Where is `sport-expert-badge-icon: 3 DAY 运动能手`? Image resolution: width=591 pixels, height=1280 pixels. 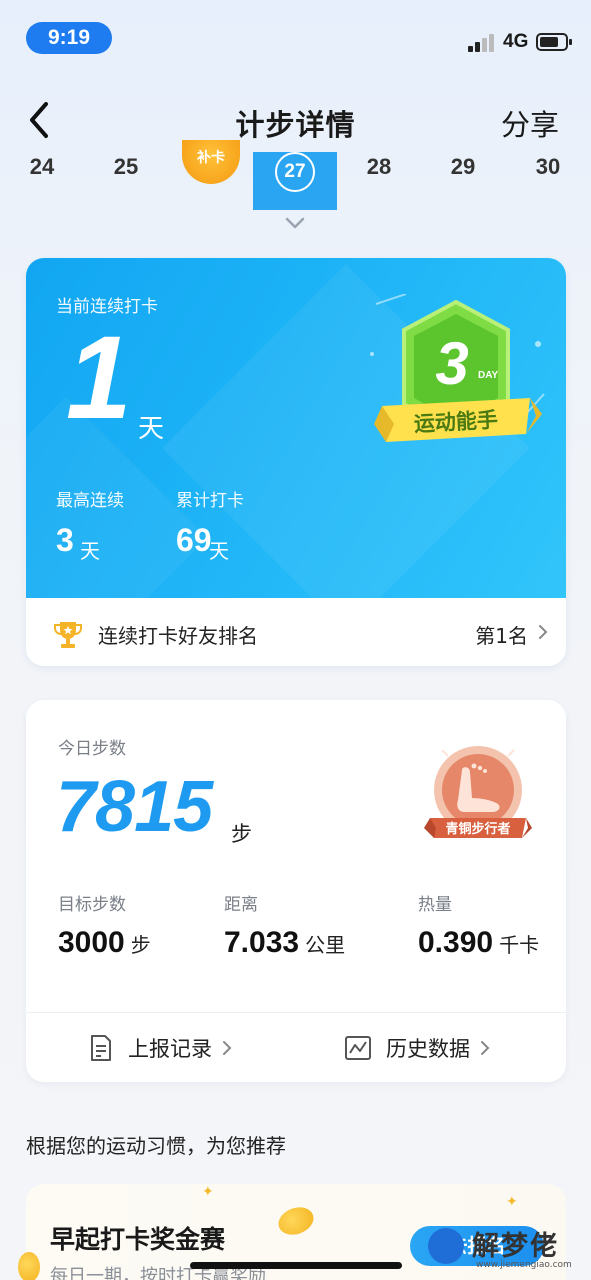 sport-expert-badge-icon: 3 DAY 运动能手 is located at coordinates (456, 379).